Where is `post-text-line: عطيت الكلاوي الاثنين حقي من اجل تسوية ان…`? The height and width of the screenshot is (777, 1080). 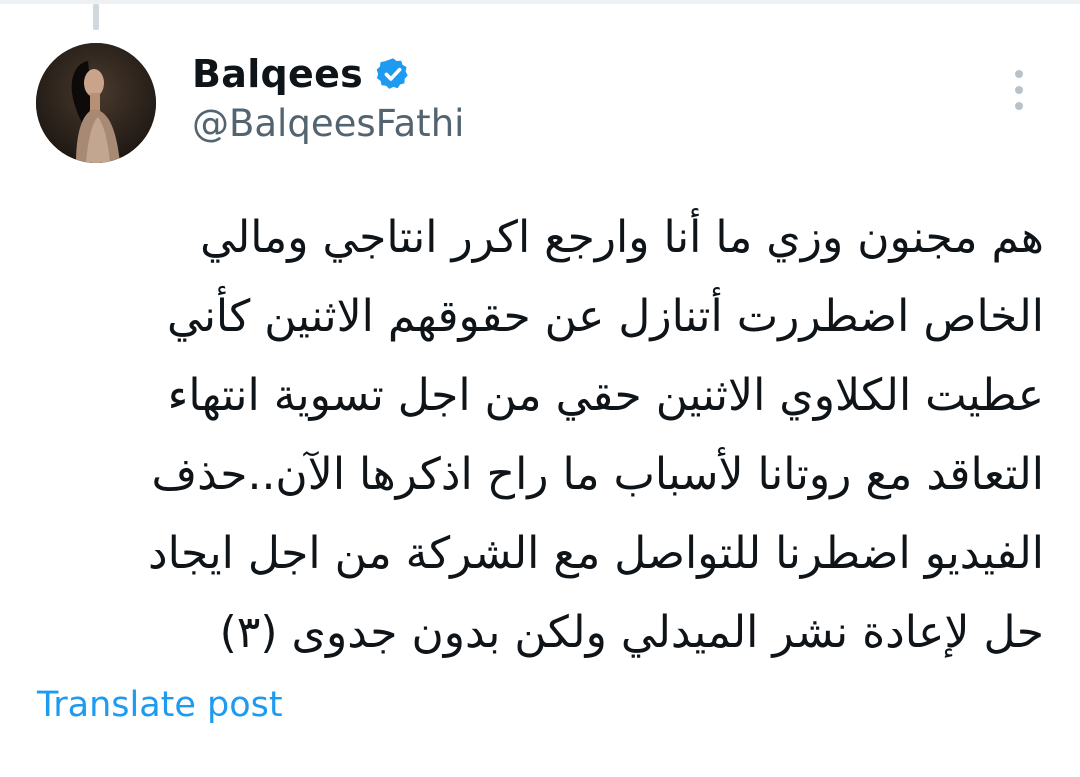
post-text-line: عطيت الكلاوي الاثنين حقي من اجل تسوية ان… is located at coordinates (605, 395).